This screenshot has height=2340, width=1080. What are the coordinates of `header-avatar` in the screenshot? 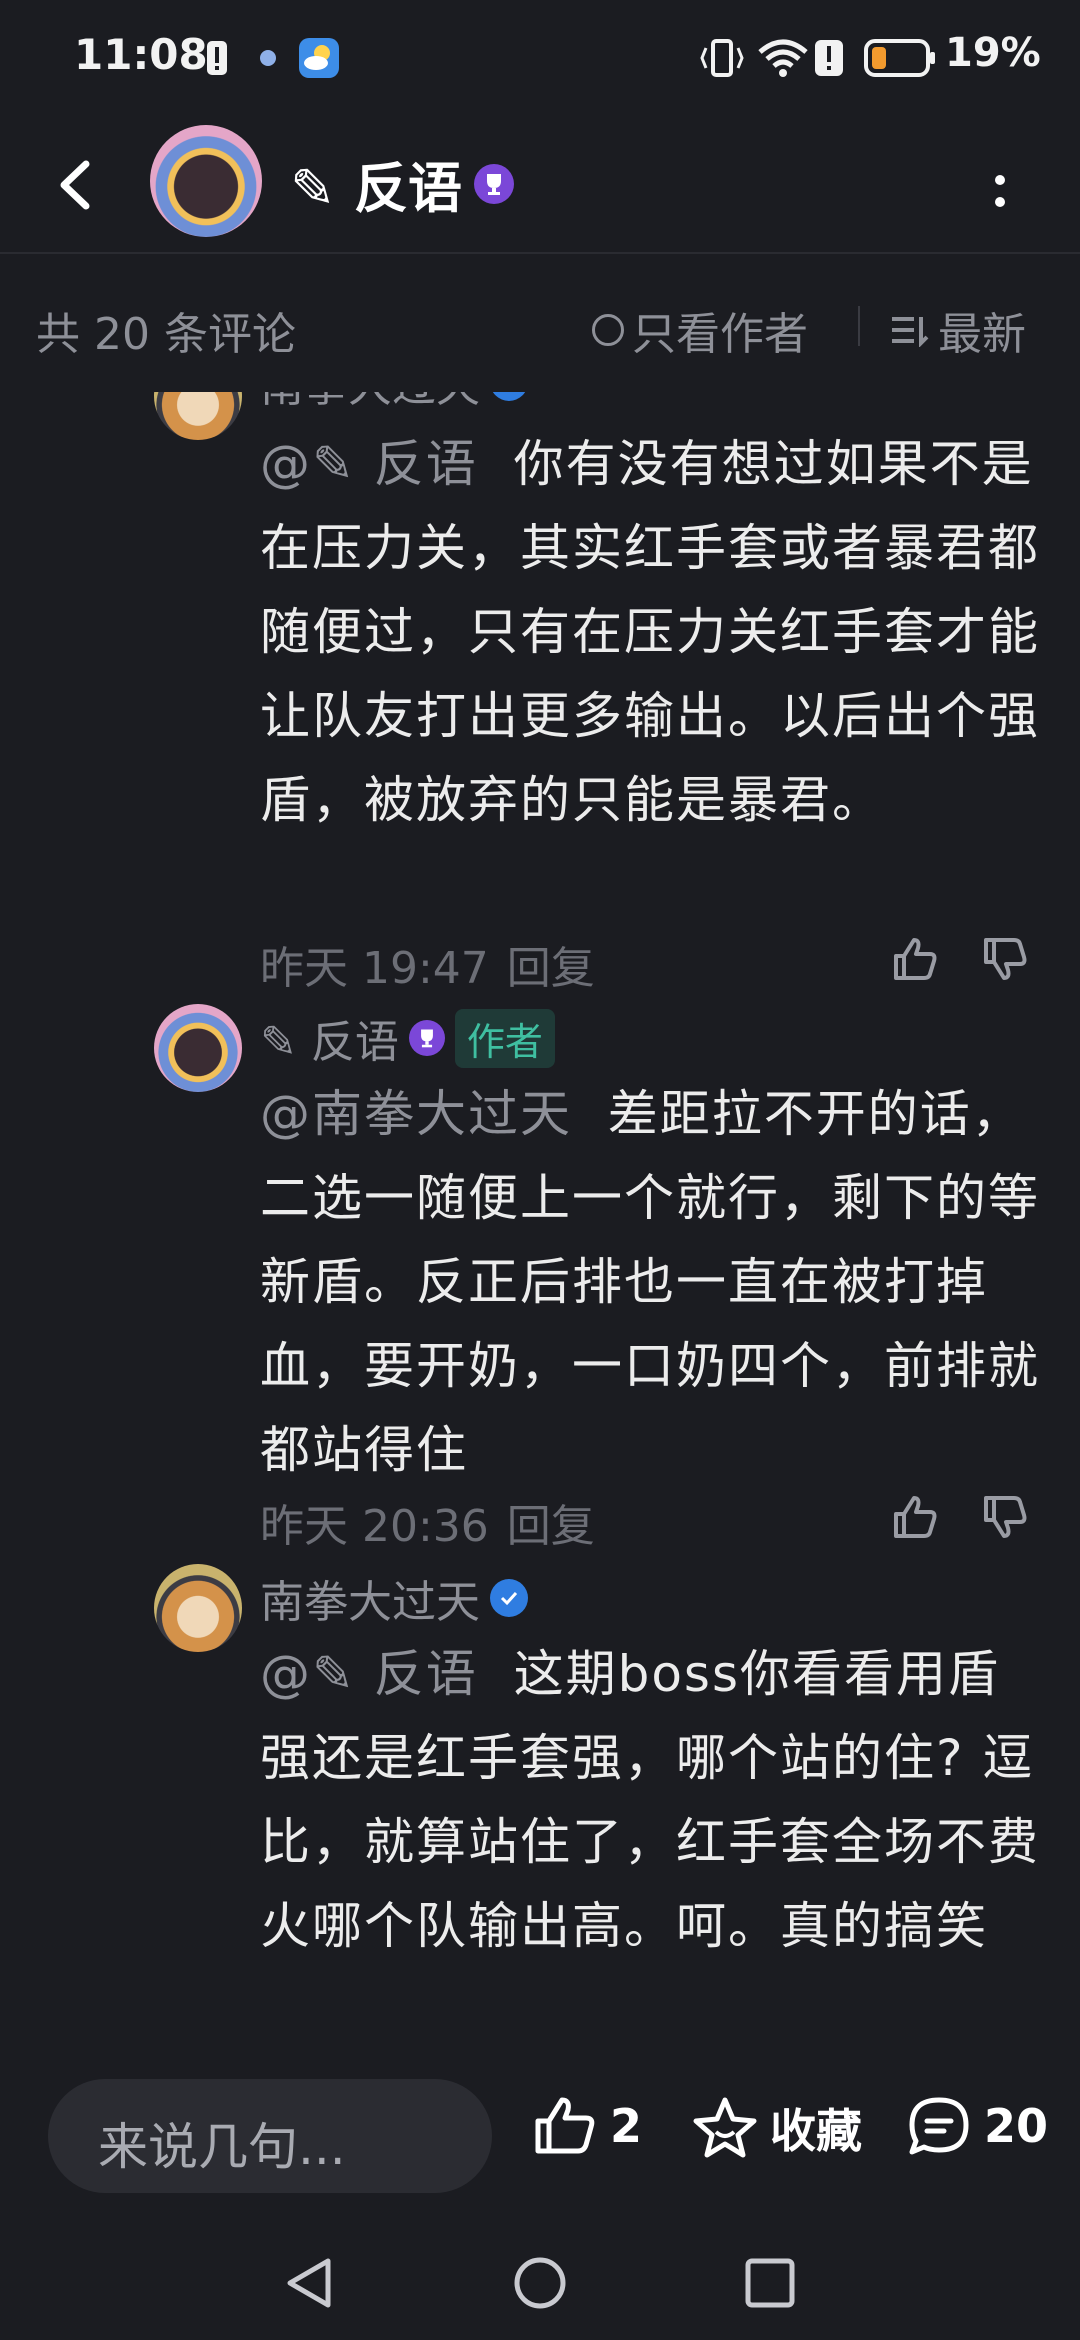 It's located at (206, 181).